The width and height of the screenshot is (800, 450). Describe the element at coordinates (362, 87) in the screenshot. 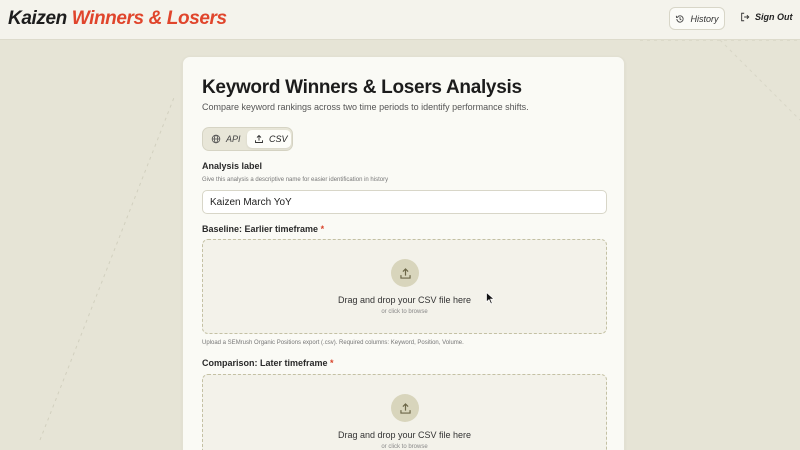

I see `page-title: Keyword Winners & Losers Analysis` at that location.